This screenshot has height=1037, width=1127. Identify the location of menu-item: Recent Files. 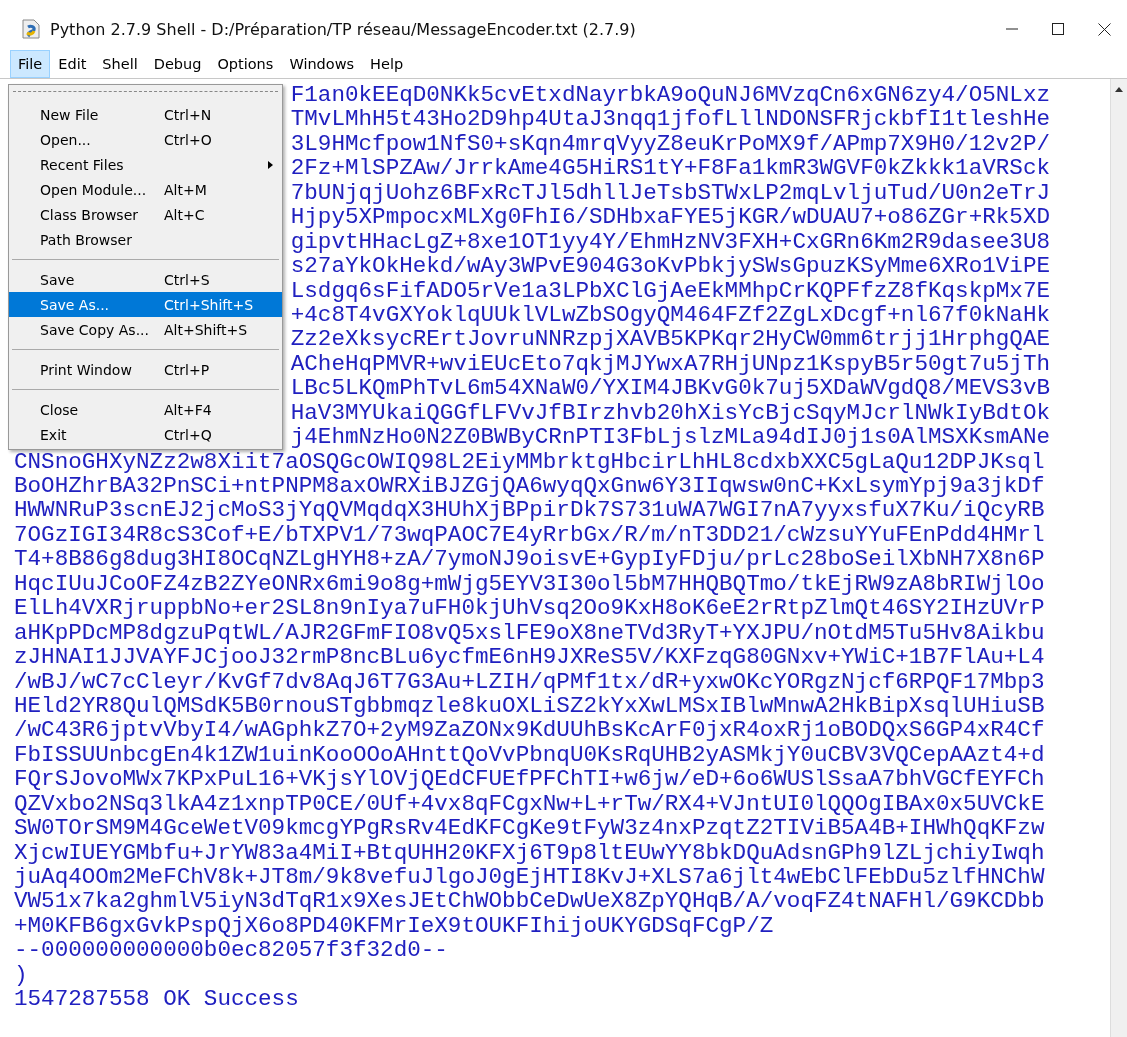
(145, 164).